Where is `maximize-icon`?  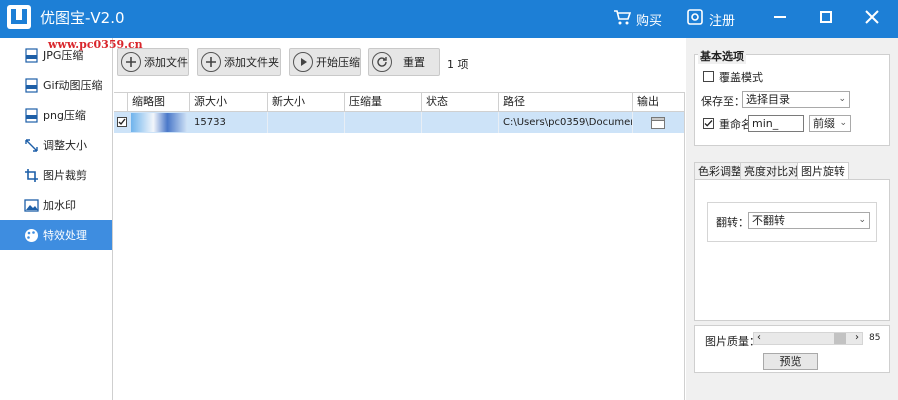 maximize-icon is located at coordinates (826, 18).